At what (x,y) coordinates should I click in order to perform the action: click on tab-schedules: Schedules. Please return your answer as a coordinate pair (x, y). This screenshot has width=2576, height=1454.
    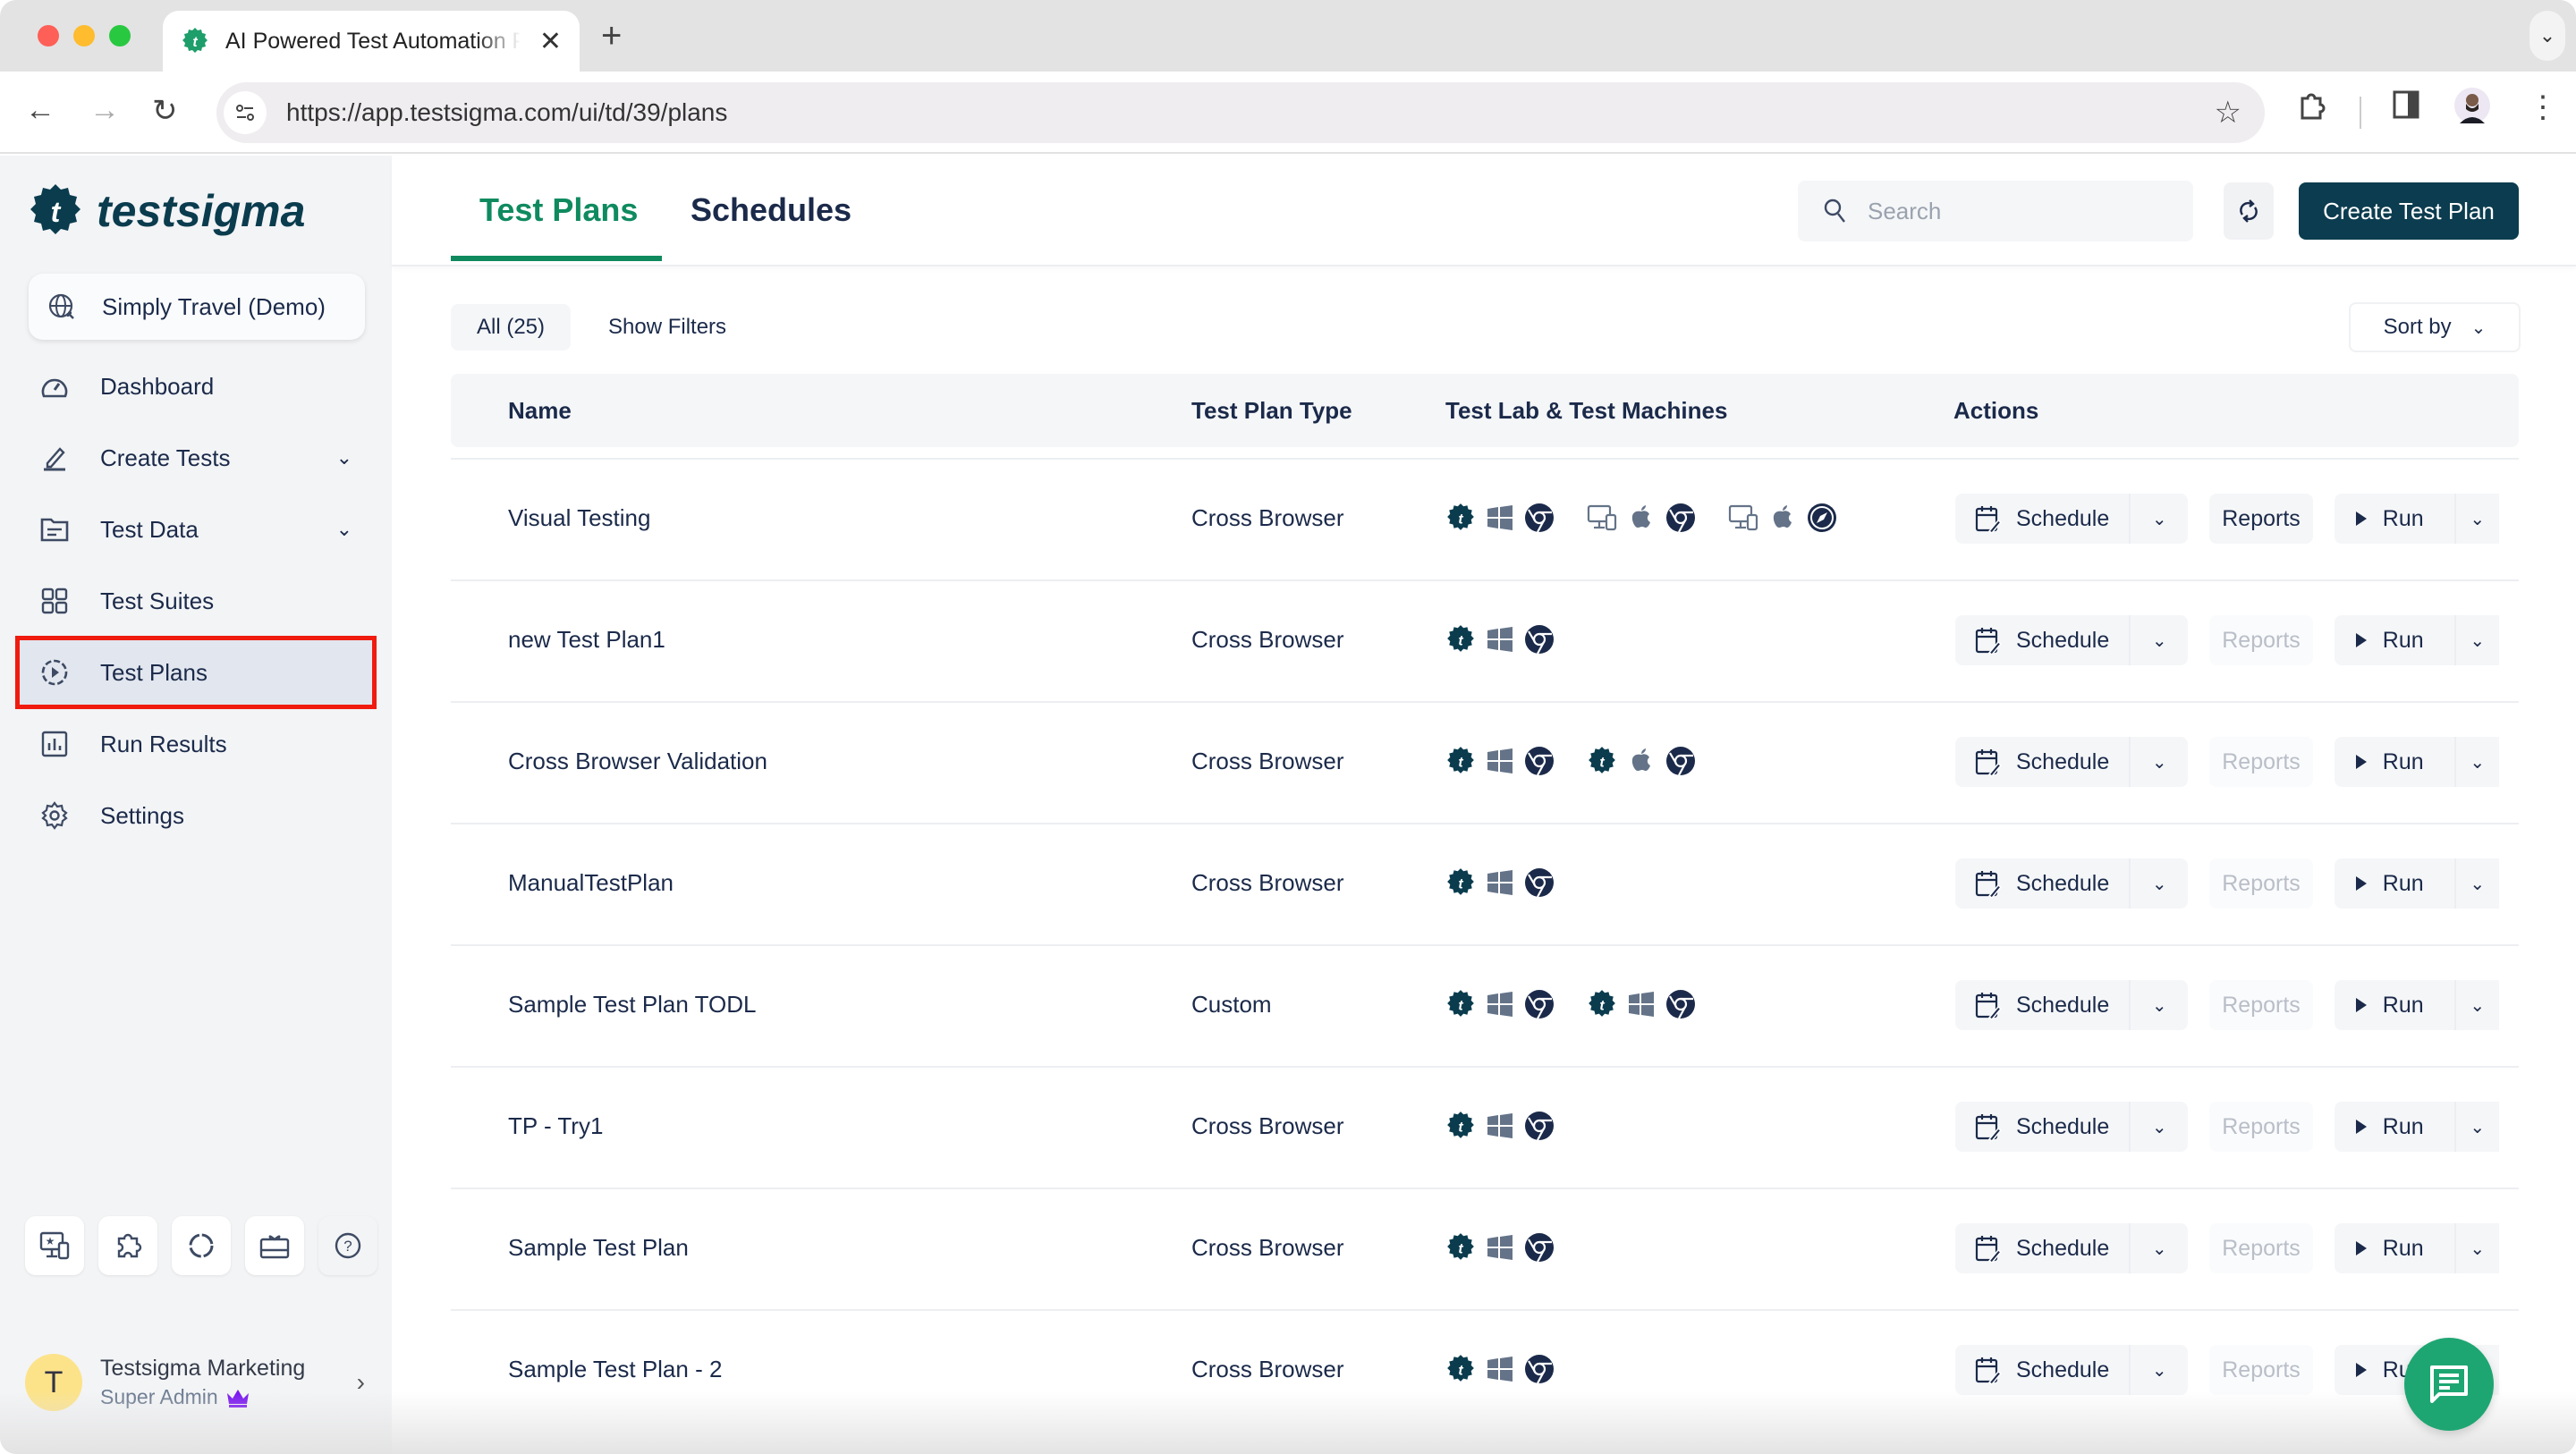
    Looking at the image, I should click on (771, 210).